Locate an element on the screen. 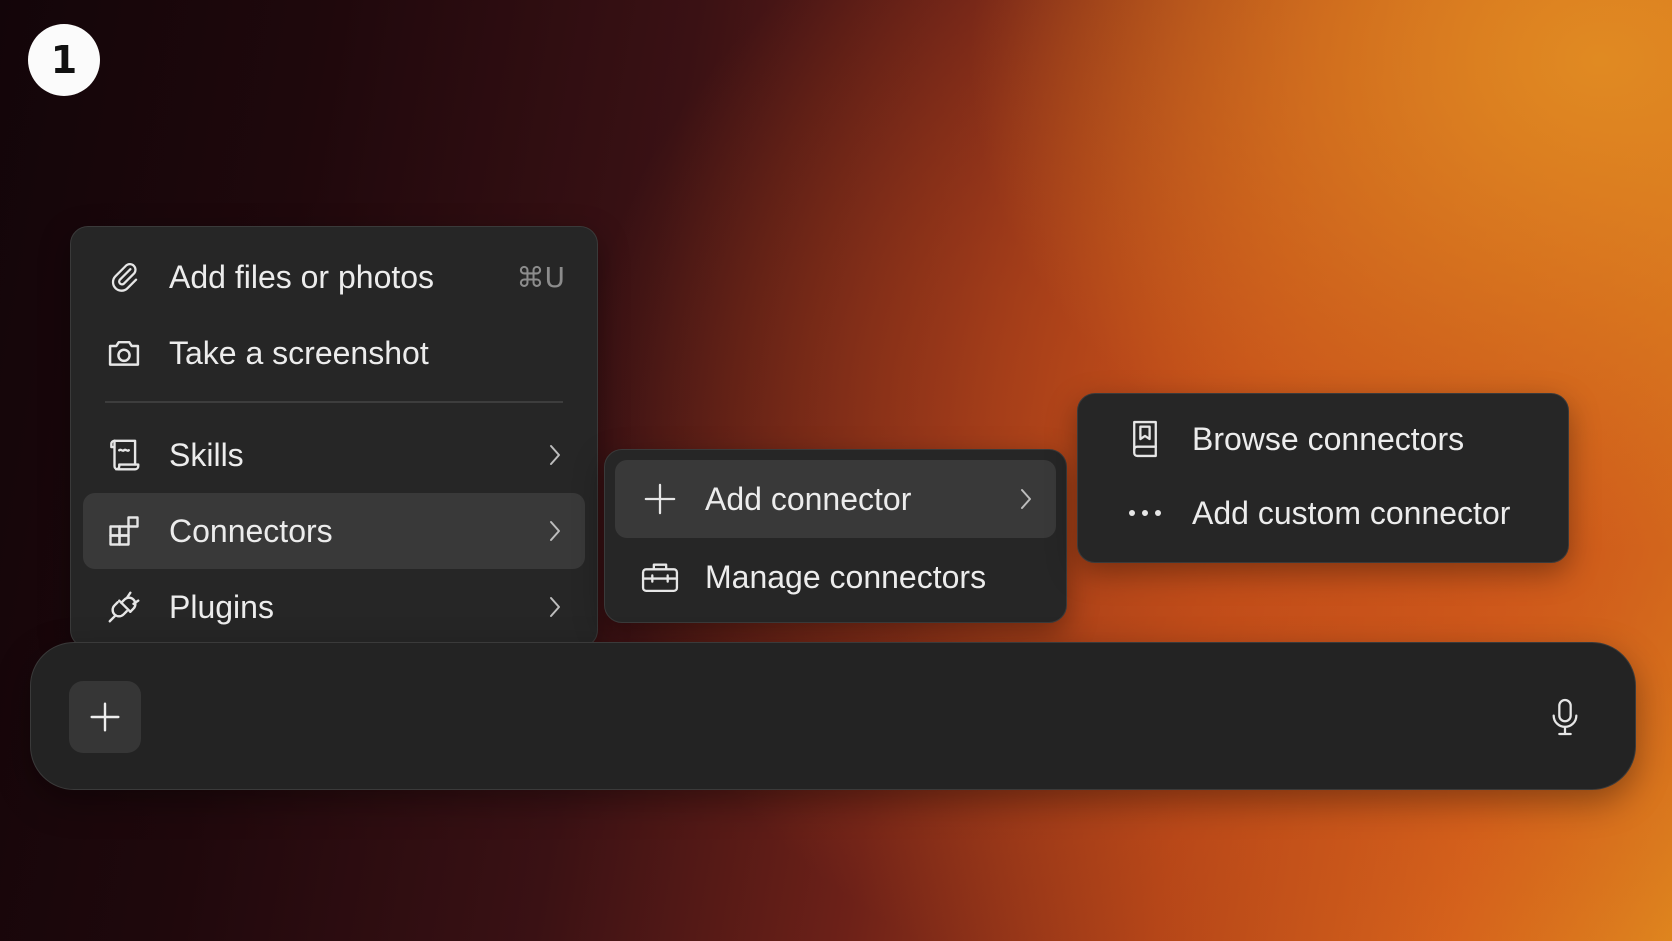 This screenshot has width=1672, height=941. menu-item-browse-connectors: Browse connectors is located at coordinates (1323, 439).